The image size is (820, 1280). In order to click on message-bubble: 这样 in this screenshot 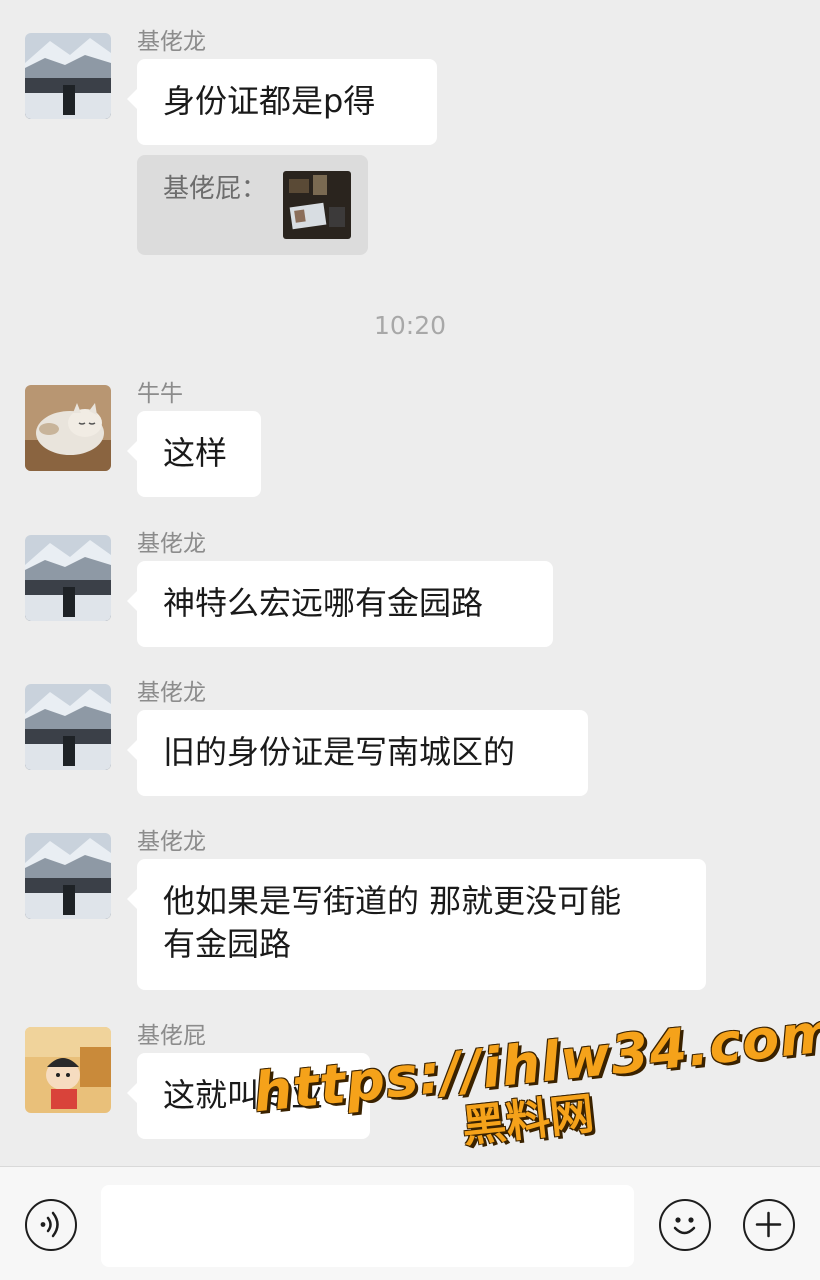, I will do `click(194, 454)`.